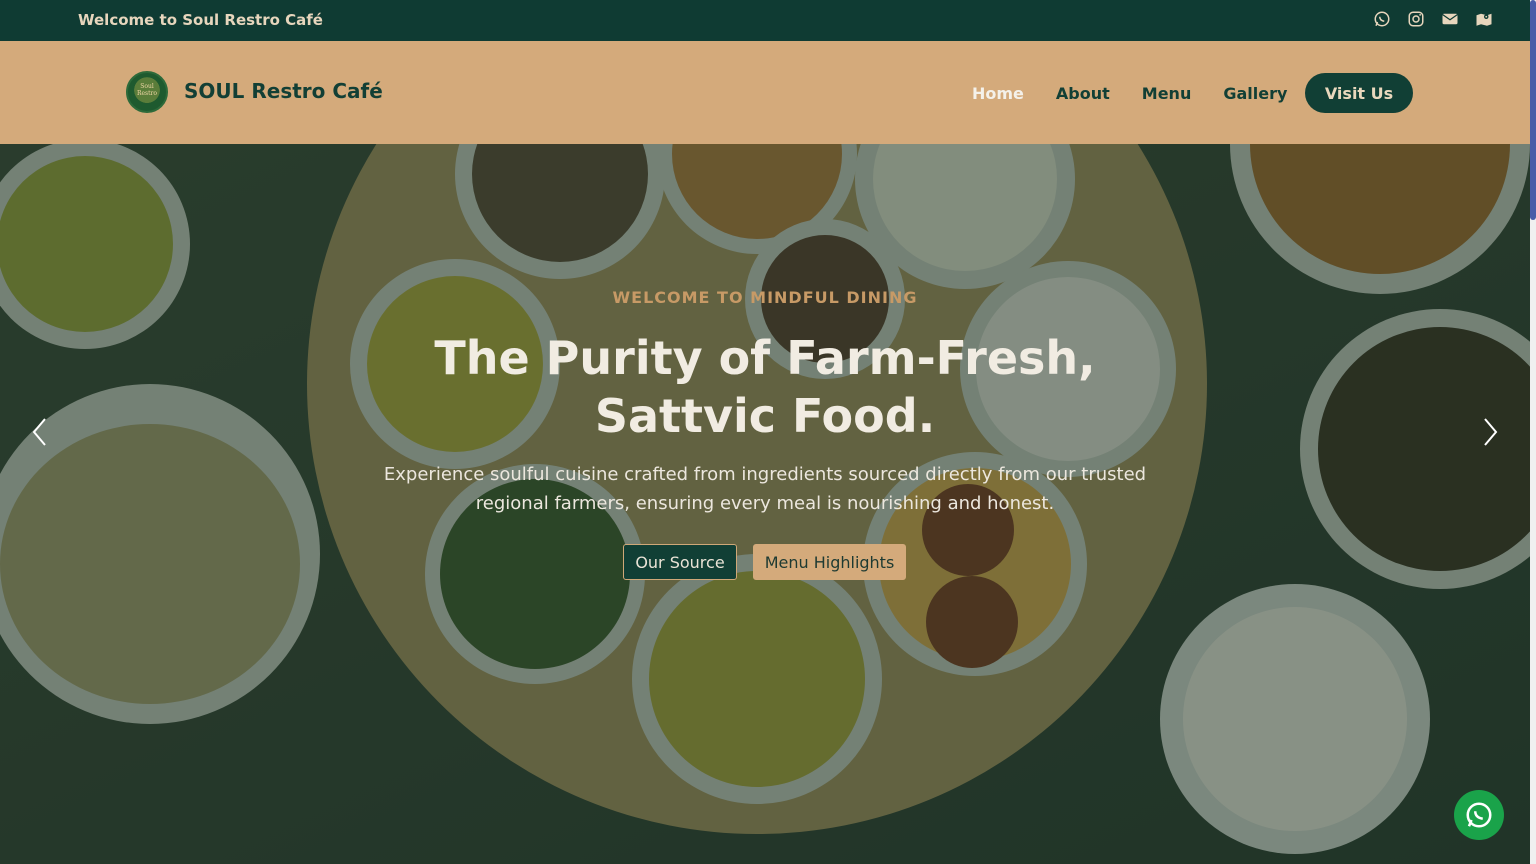 The image size is (1536, 864). I want to click on carousel-next-arrow, so click(1490, 432).